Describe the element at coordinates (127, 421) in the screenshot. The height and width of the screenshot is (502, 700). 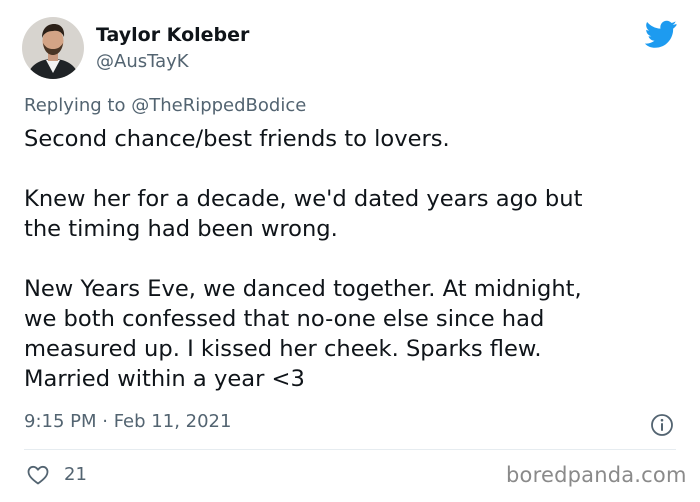
I see `tweet-timestamp: 9:15 PM · Feb 11, 2021` at that location.